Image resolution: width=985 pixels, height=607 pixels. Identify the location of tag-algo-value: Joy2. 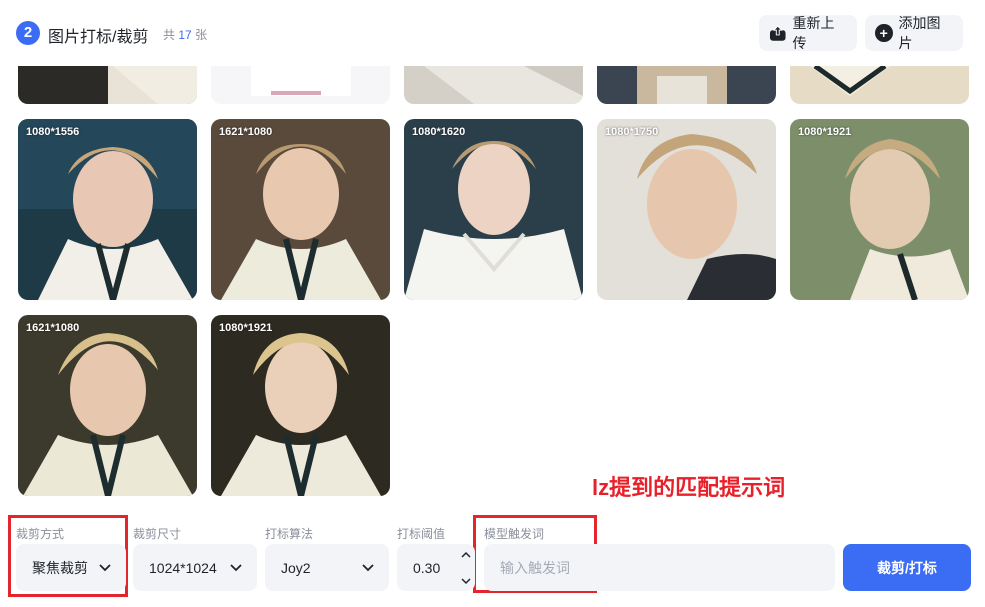
(296, 567).